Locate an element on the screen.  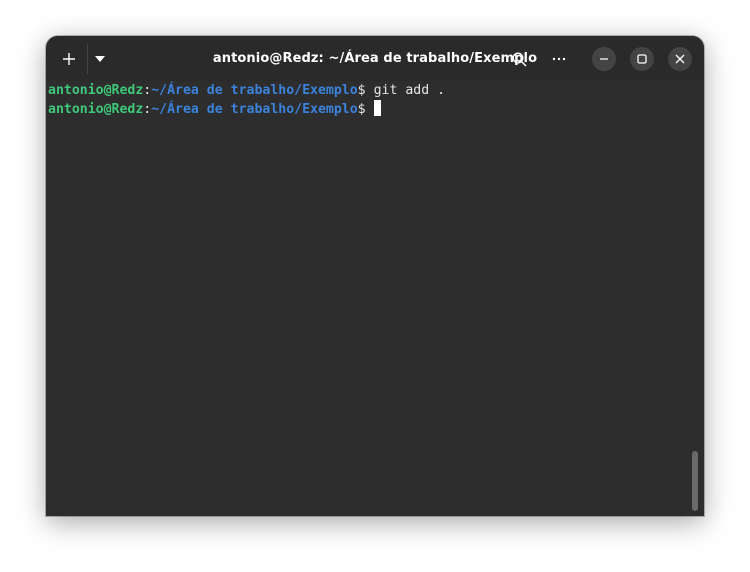
terminal-line: antonio@Redz:~/Área de trabalho/Exemplo$ is located at coordinates (214, 109).